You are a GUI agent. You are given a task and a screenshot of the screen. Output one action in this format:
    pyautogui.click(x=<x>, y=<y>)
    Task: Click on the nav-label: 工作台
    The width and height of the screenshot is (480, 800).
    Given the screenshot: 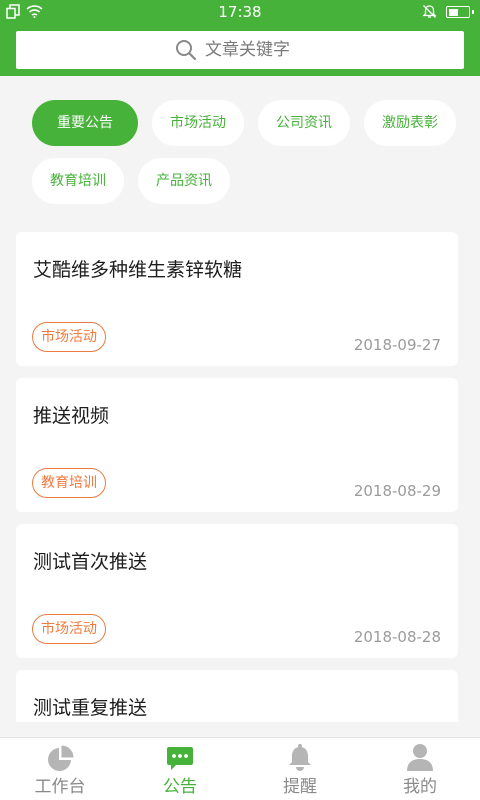 What is the action you would take?
    pyautogui.click(x=60, y=787)
    